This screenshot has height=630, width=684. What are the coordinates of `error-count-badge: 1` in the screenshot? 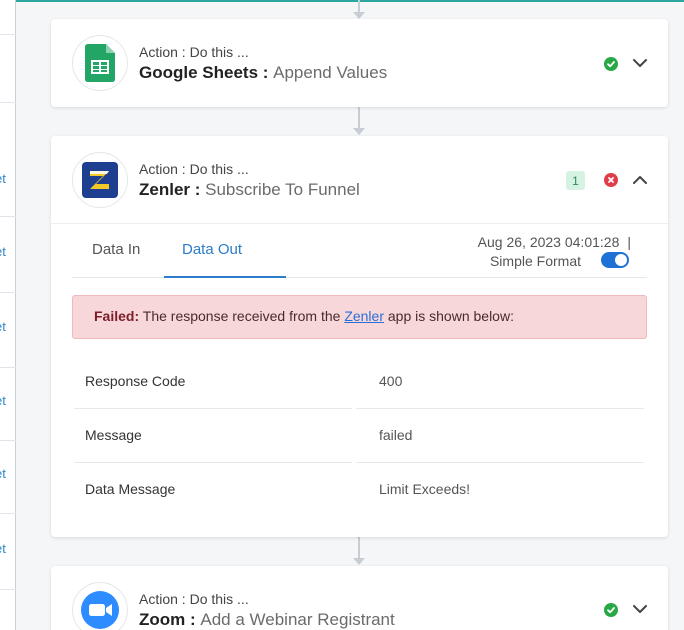 It's located at (575, 180).